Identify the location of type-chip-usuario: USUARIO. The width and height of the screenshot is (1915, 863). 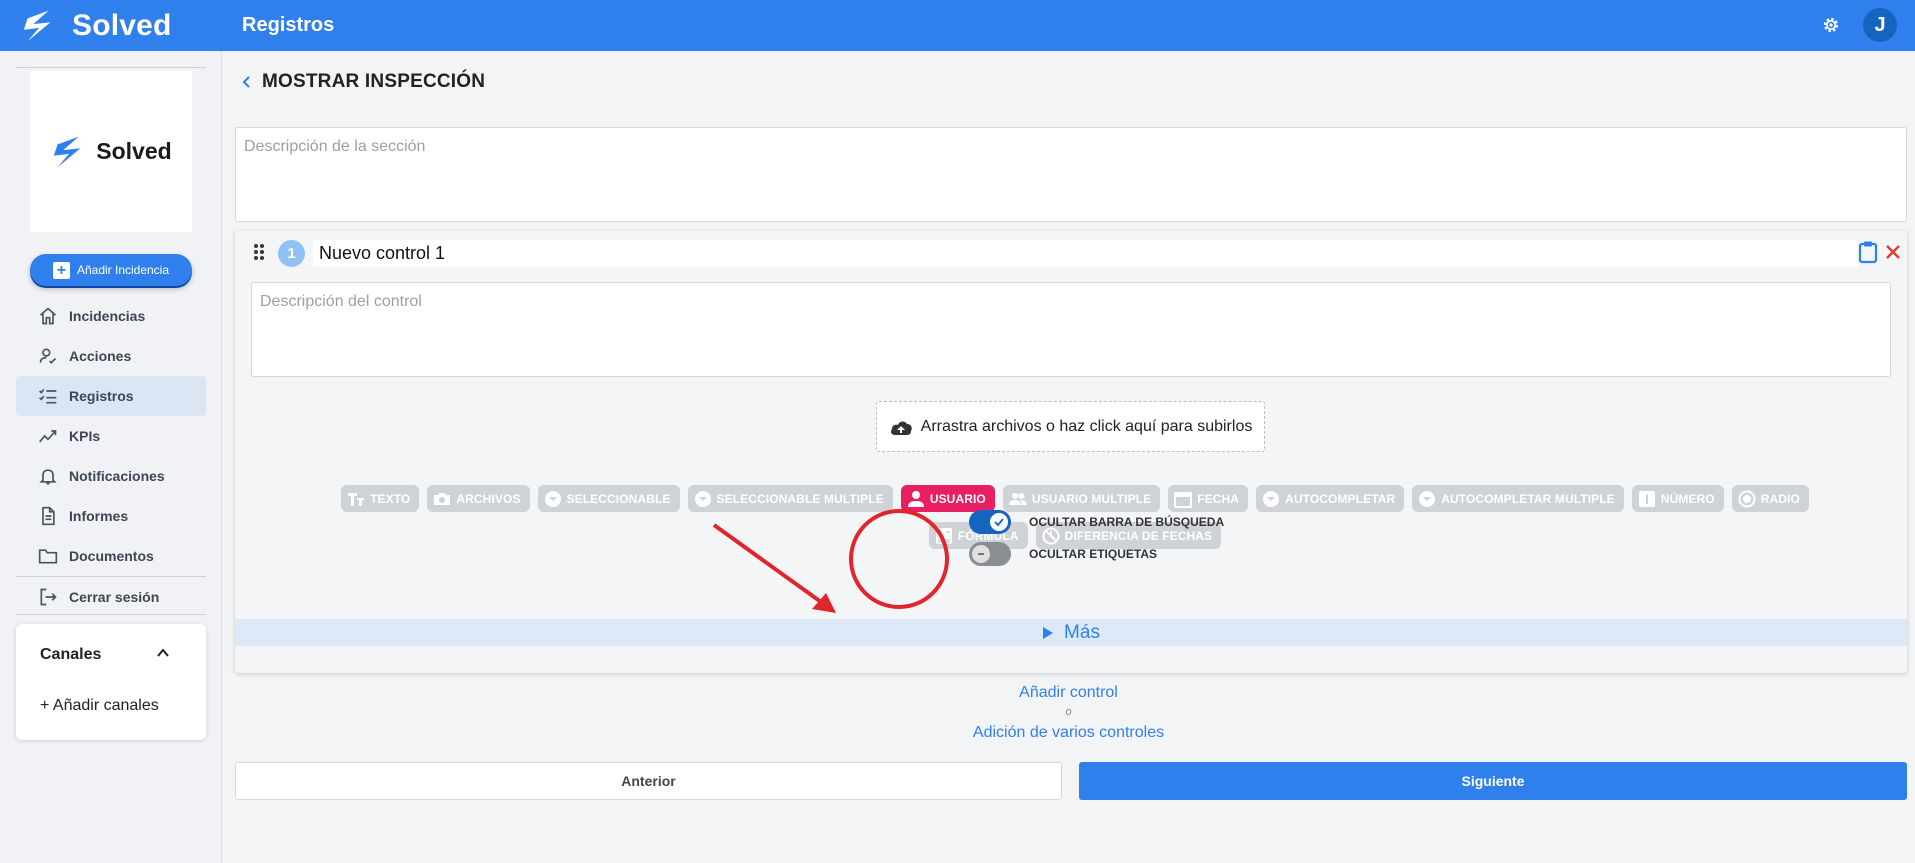
(947, 498).